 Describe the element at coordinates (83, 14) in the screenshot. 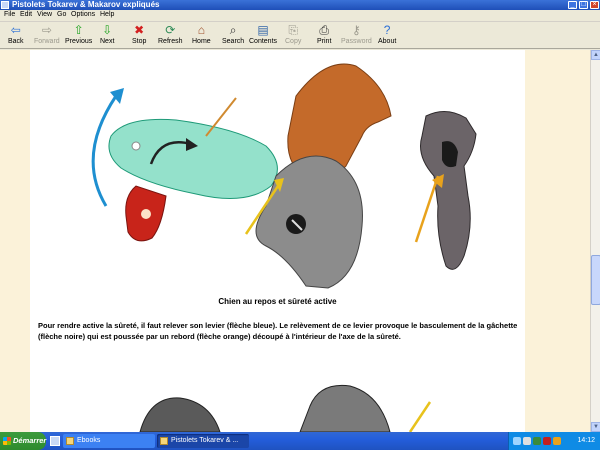

I see `menu-options: Options` at that location.